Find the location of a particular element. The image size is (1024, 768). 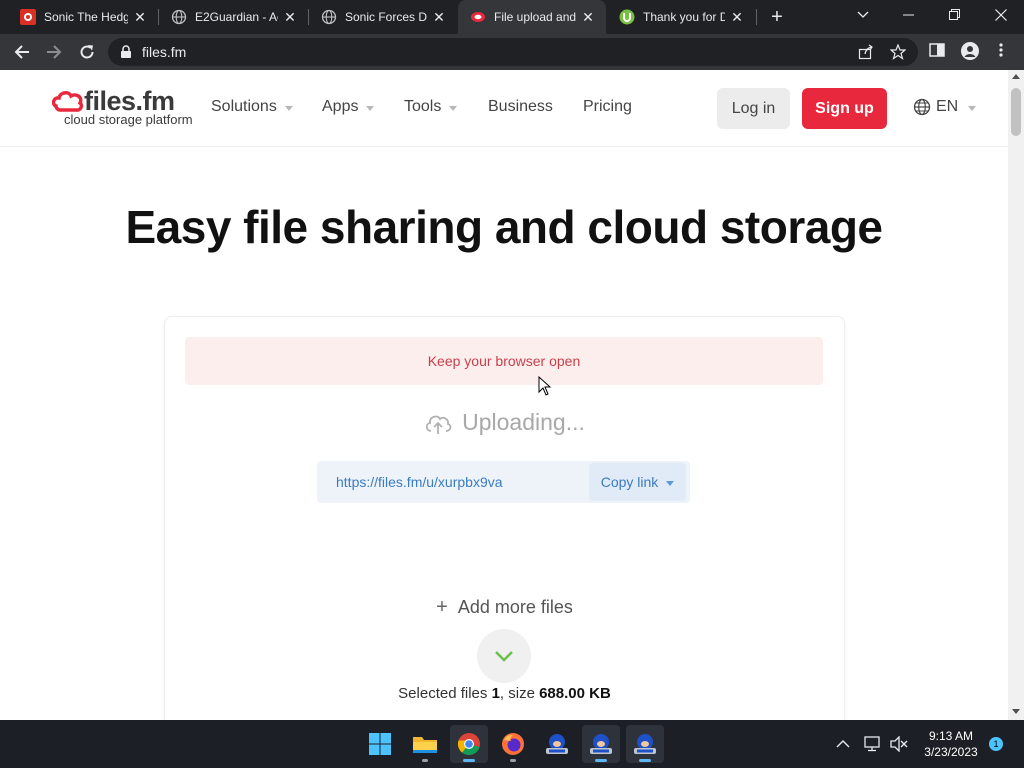

language-selector: EN is located at coordinates (945, 107).